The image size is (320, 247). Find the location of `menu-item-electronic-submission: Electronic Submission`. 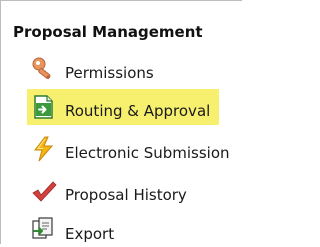

menu-item-electronic-submission: Electronic Submission is located at coordinates (130, 149).